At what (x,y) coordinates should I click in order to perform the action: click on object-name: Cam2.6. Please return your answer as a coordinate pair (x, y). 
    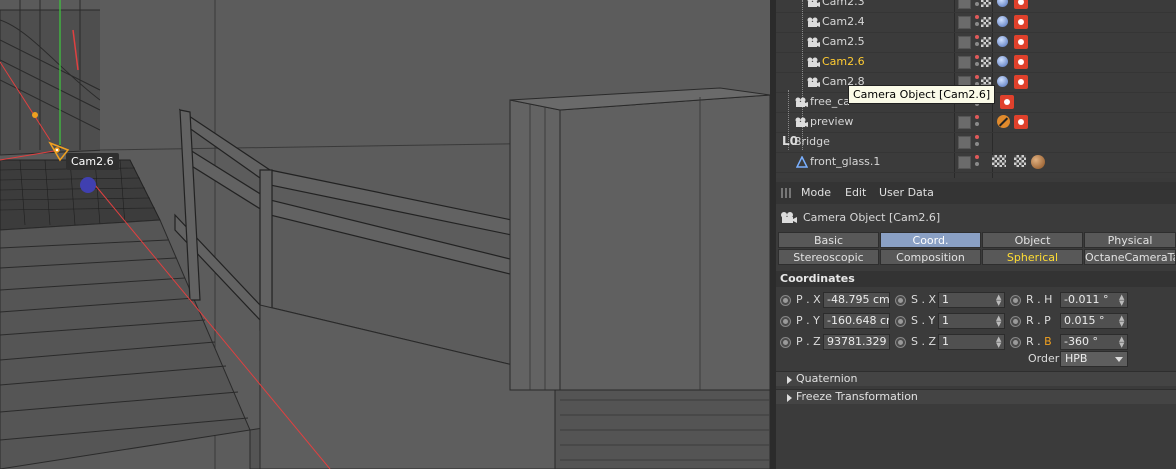
    Looking at the image, I should click on (843, 61).